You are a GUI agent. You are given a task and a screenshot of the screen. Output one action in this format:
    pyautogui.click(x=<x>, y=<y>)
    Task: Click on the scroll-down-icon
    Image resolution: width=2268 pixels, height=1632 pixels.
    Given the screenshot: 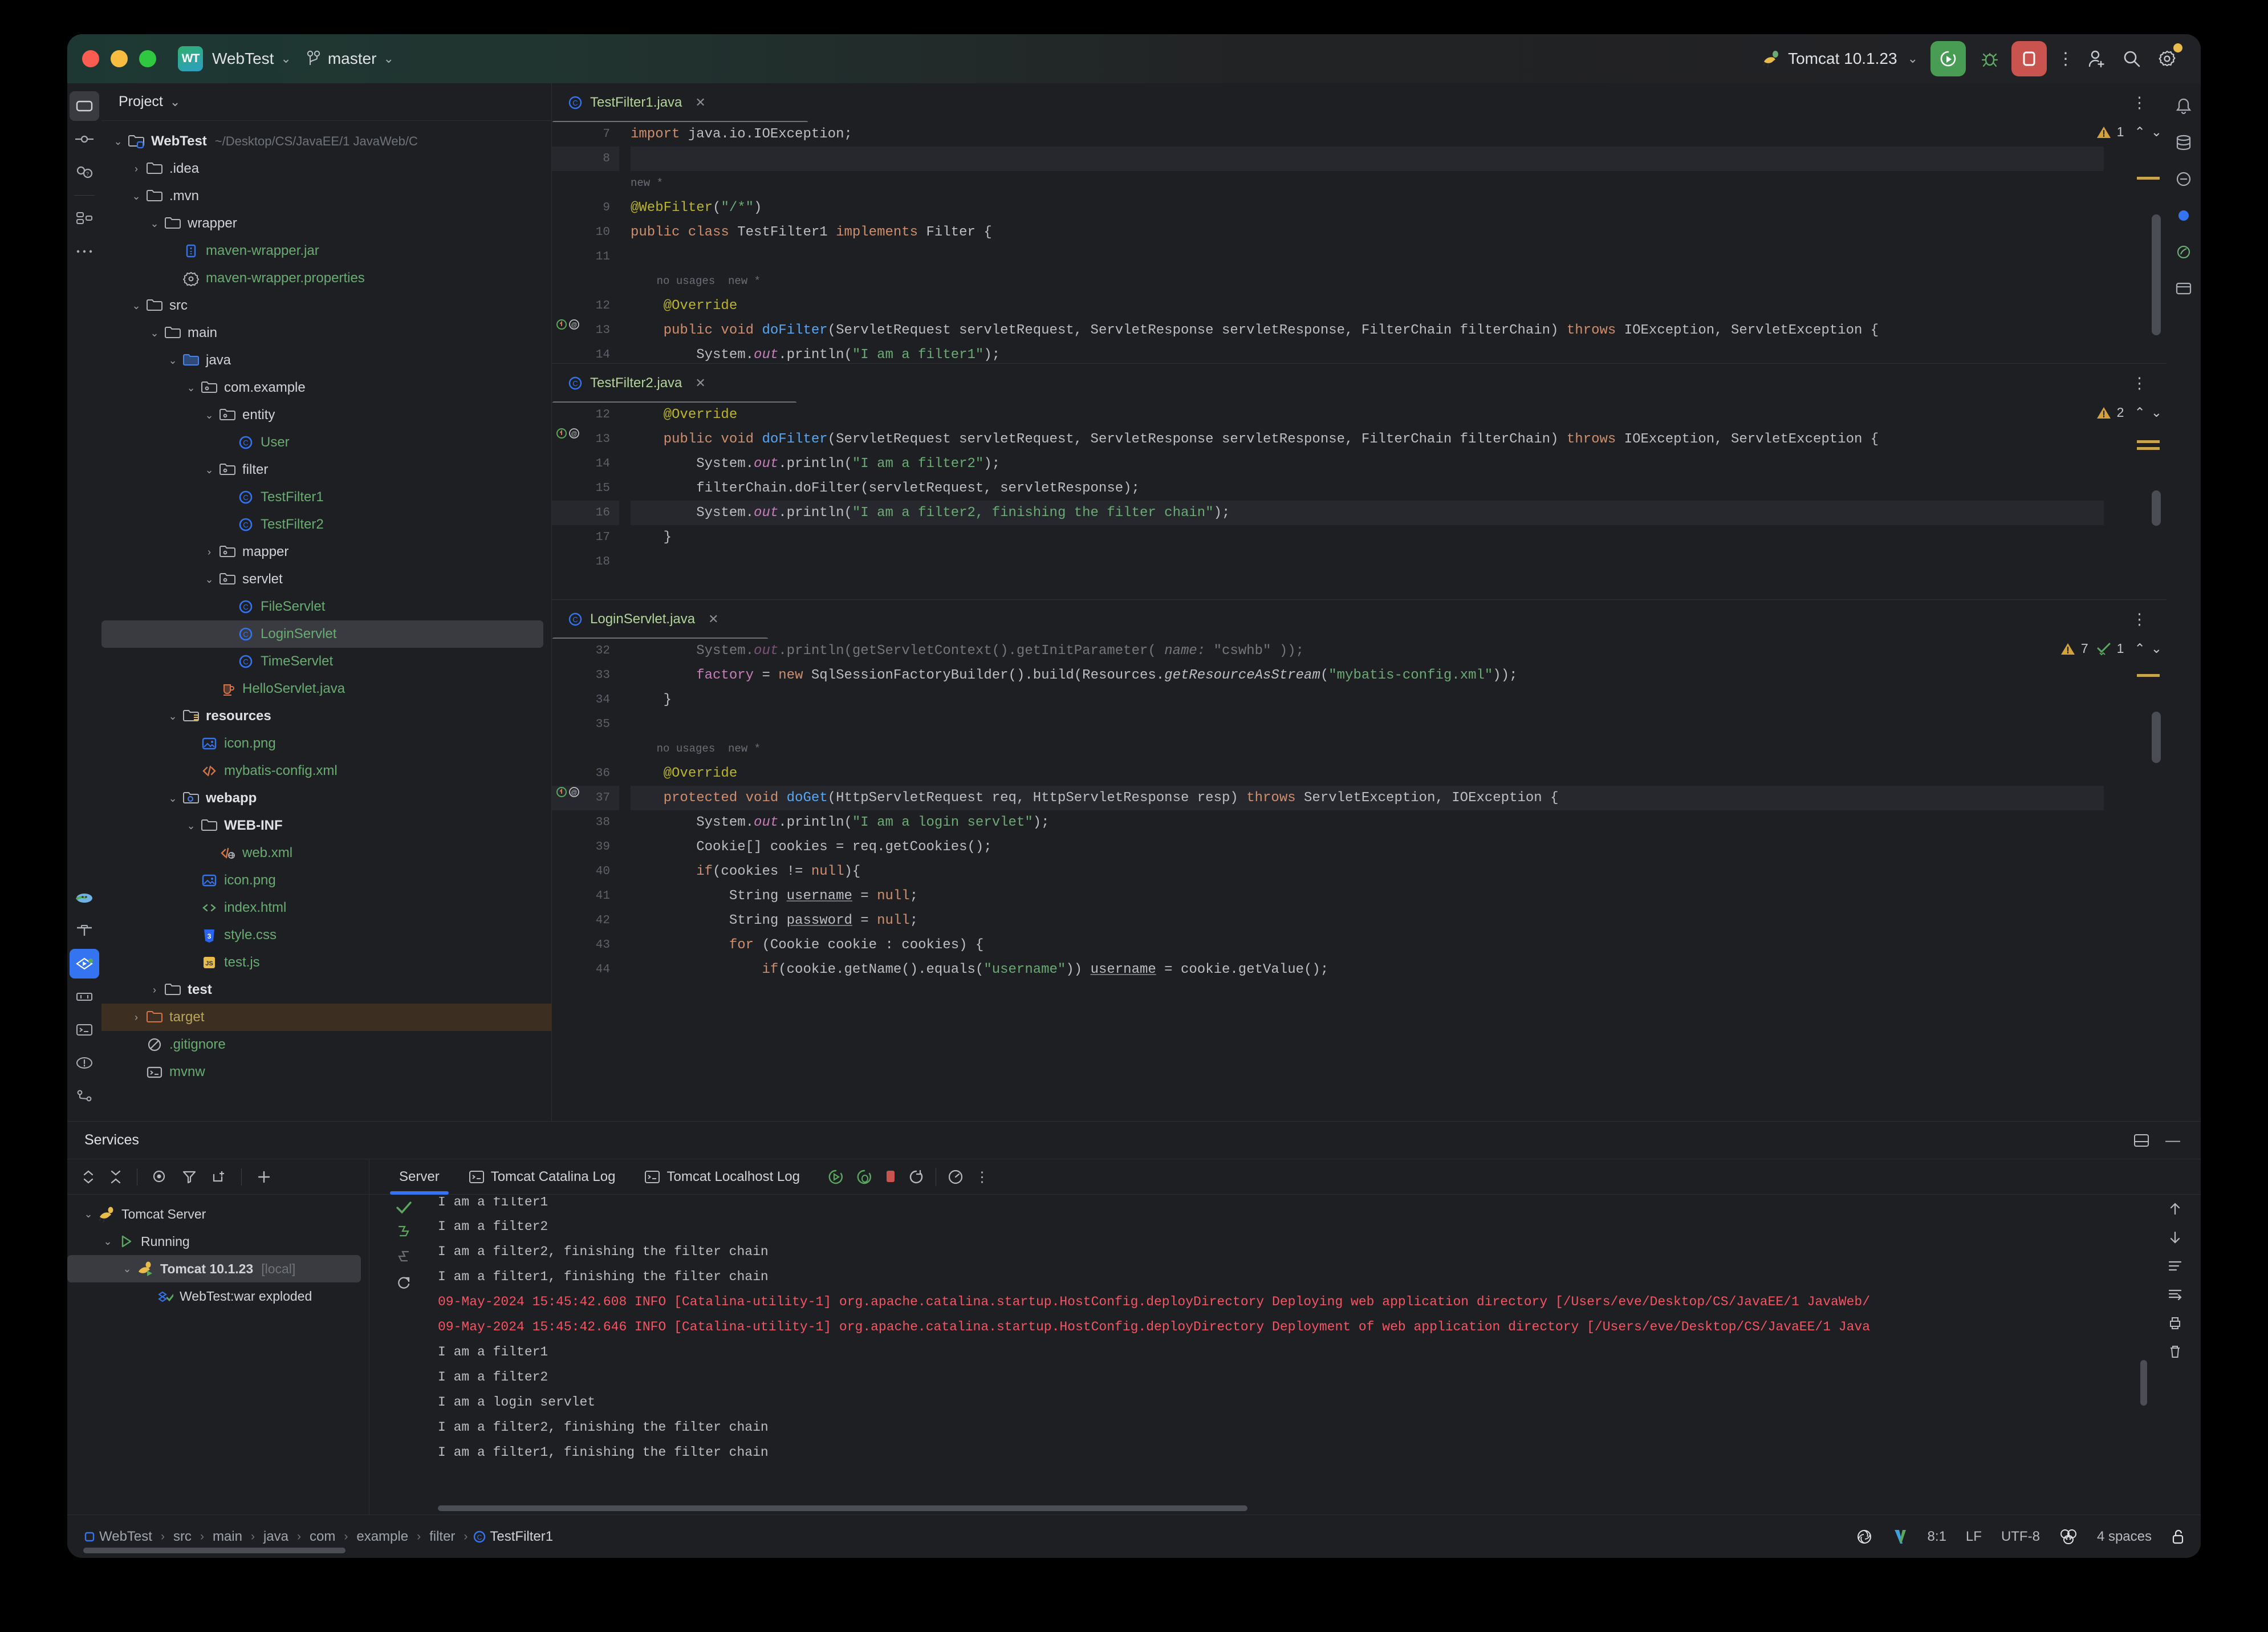 What is the action you would take?
    pyautogui.click(x=404, y=1232)
    